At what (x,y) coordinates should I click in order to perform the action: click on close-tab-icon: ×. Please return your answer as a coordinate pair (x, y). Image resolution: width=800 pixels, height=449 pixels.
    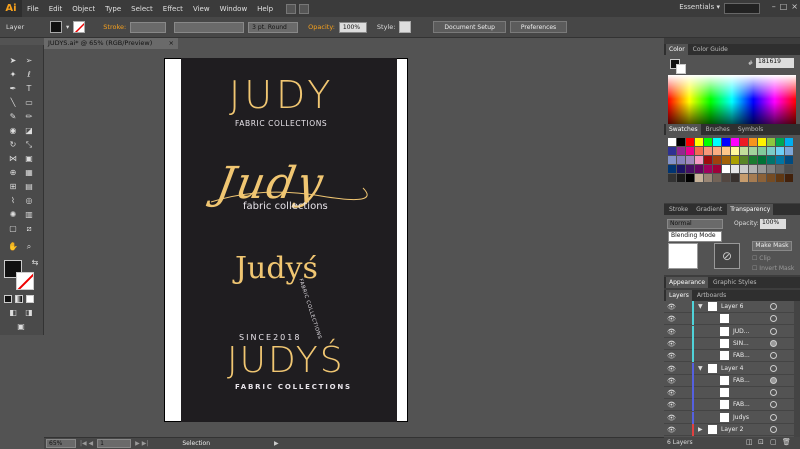
    Looking at the image, I should click on (171, 43).